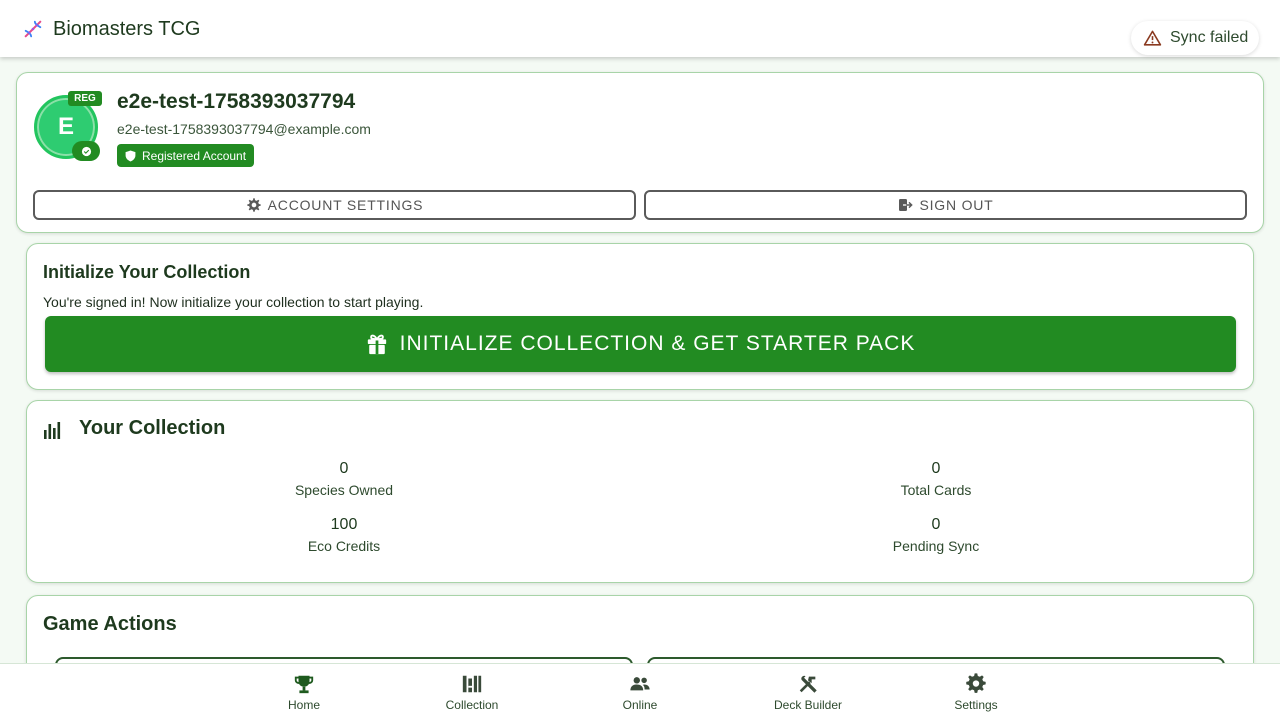 This screenshot has width=1280, height=720. I want to click on sync-status-chip: Sync failed, so click(1195, 38).